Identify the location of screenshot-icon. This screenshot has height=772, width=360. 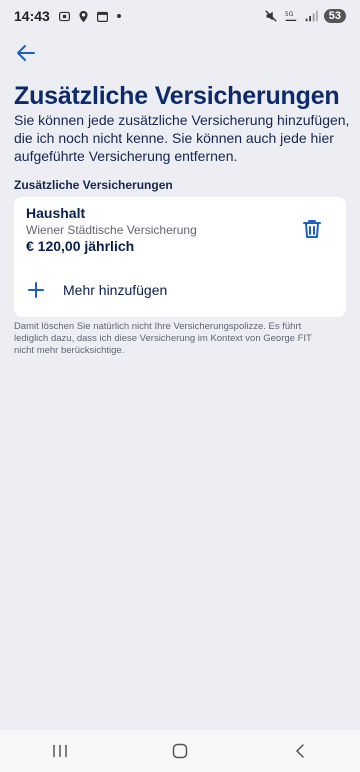
(64, 16).